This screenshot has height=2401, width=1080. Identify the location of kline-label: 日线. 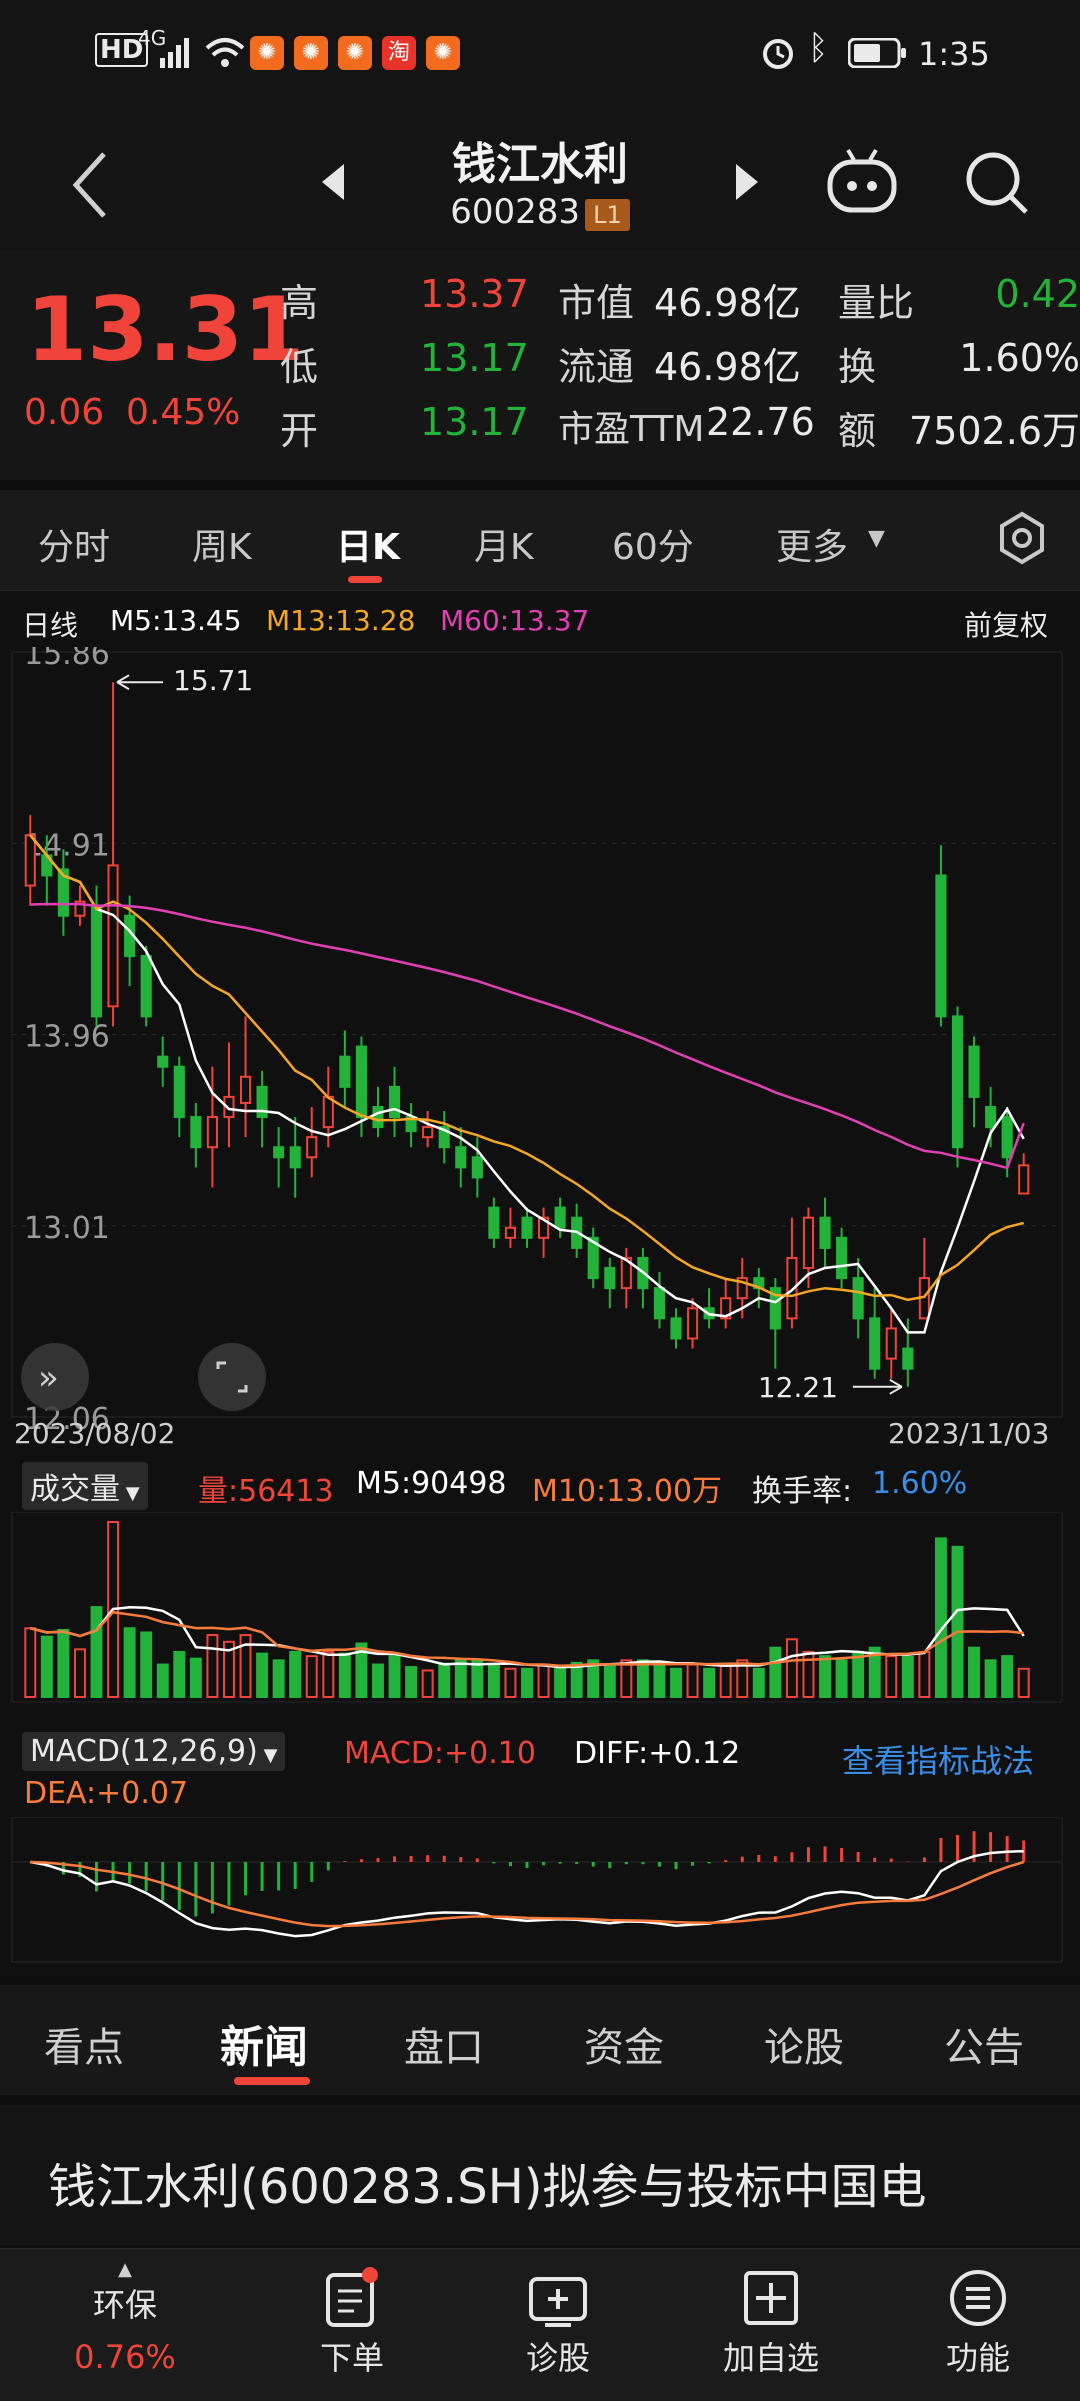
(50, 625).